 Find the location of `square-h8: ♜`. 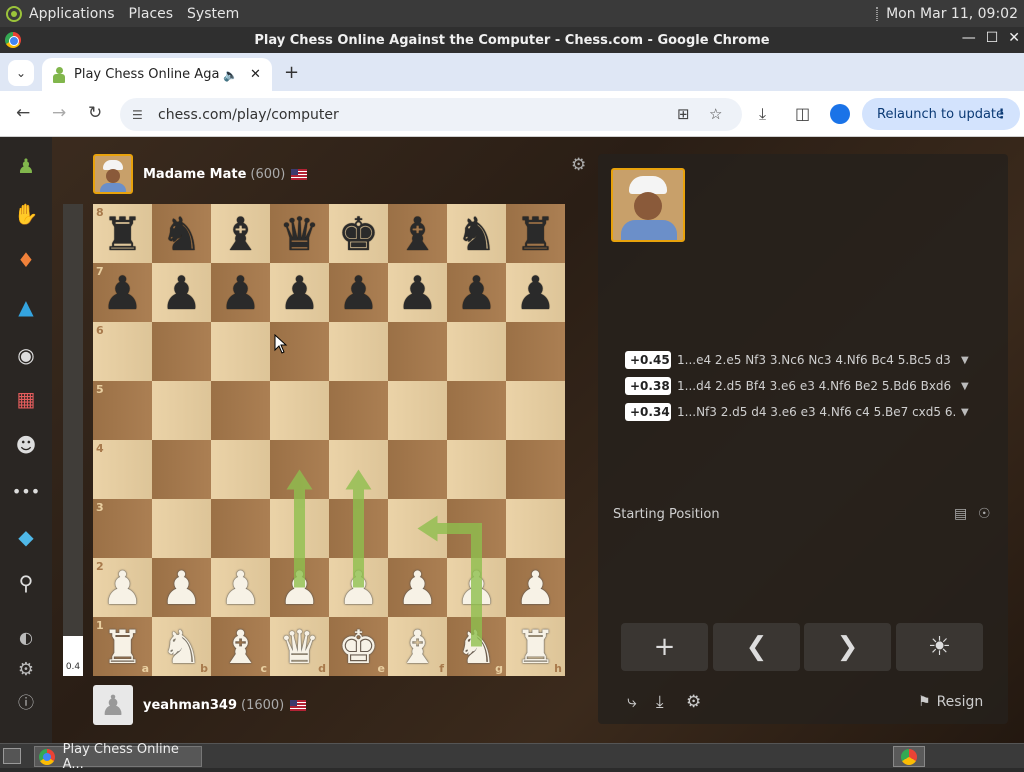

square-h8: ♜ is located at coordinates (535, 233).